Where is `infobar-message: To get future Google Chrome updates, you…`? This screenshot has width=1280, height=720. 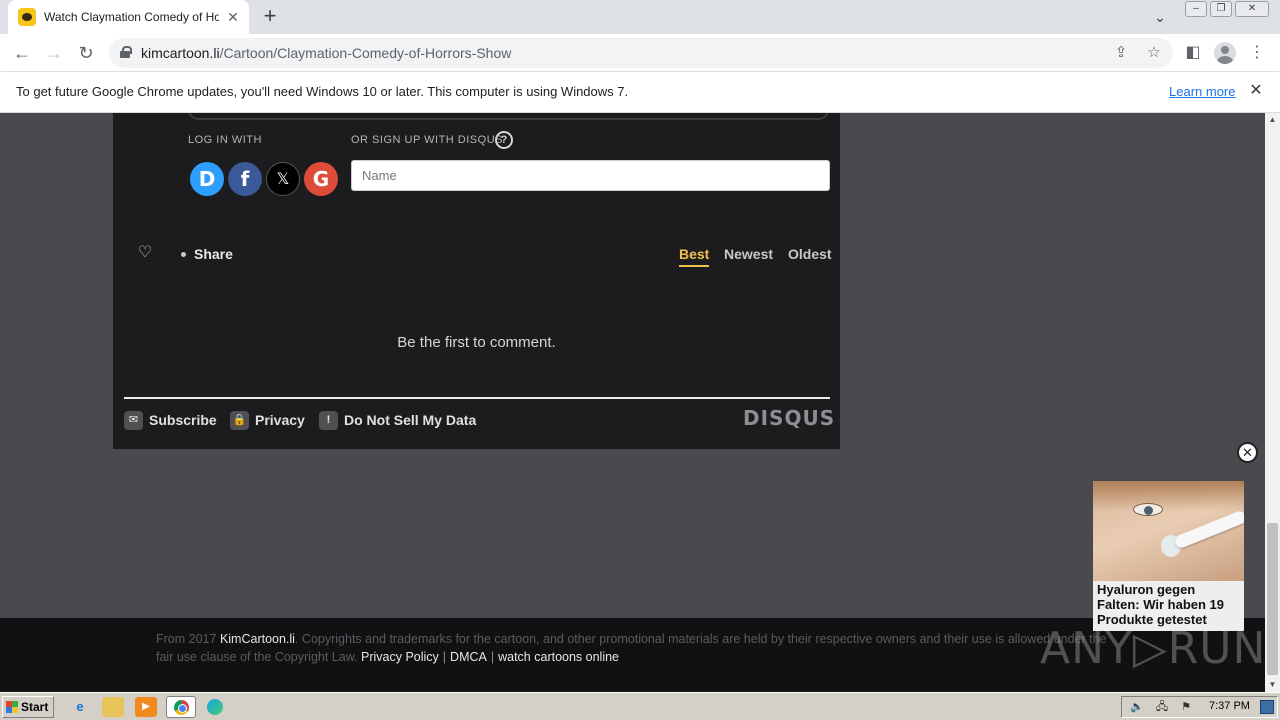
infobar-message: To get future Google Chrome updates, you… is located at coordinates (322, 91).